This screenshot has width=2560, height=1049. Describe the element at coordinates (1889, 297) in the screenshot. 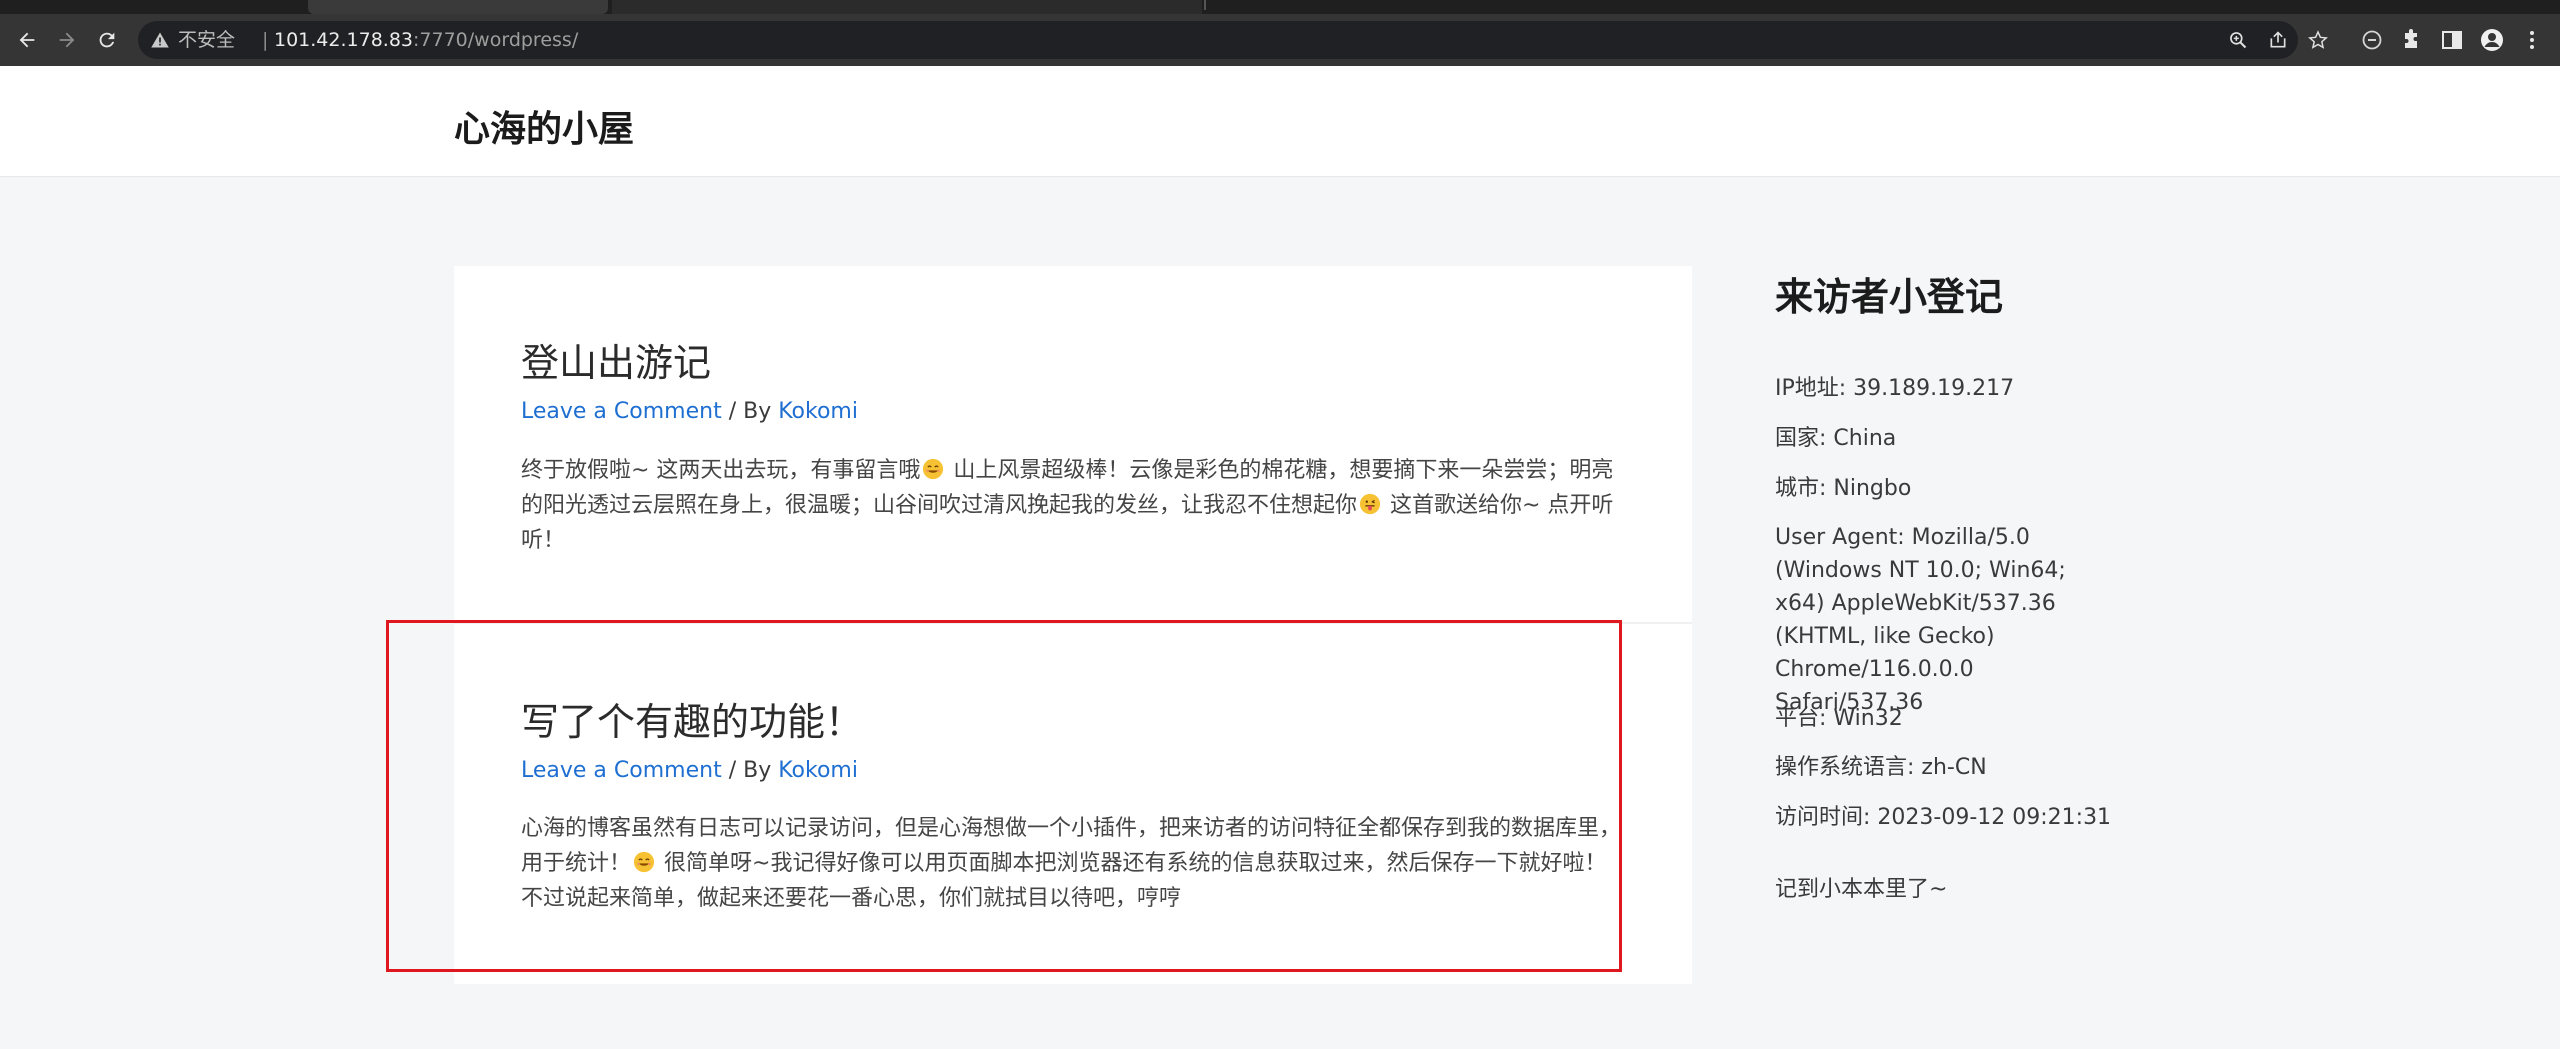

I see `widget-title: 来访者小登记` at that location.